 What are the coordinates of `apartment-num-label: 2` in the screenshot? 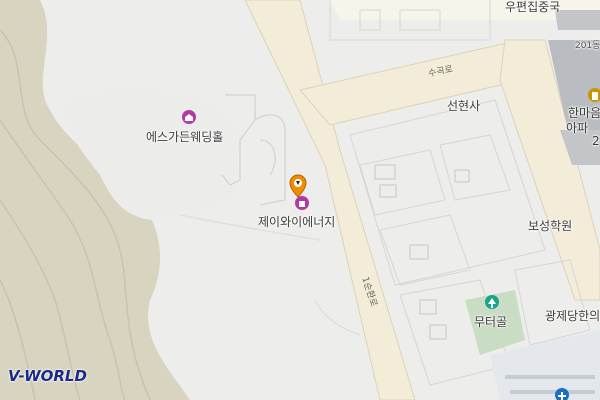 It's located at (596, 141).